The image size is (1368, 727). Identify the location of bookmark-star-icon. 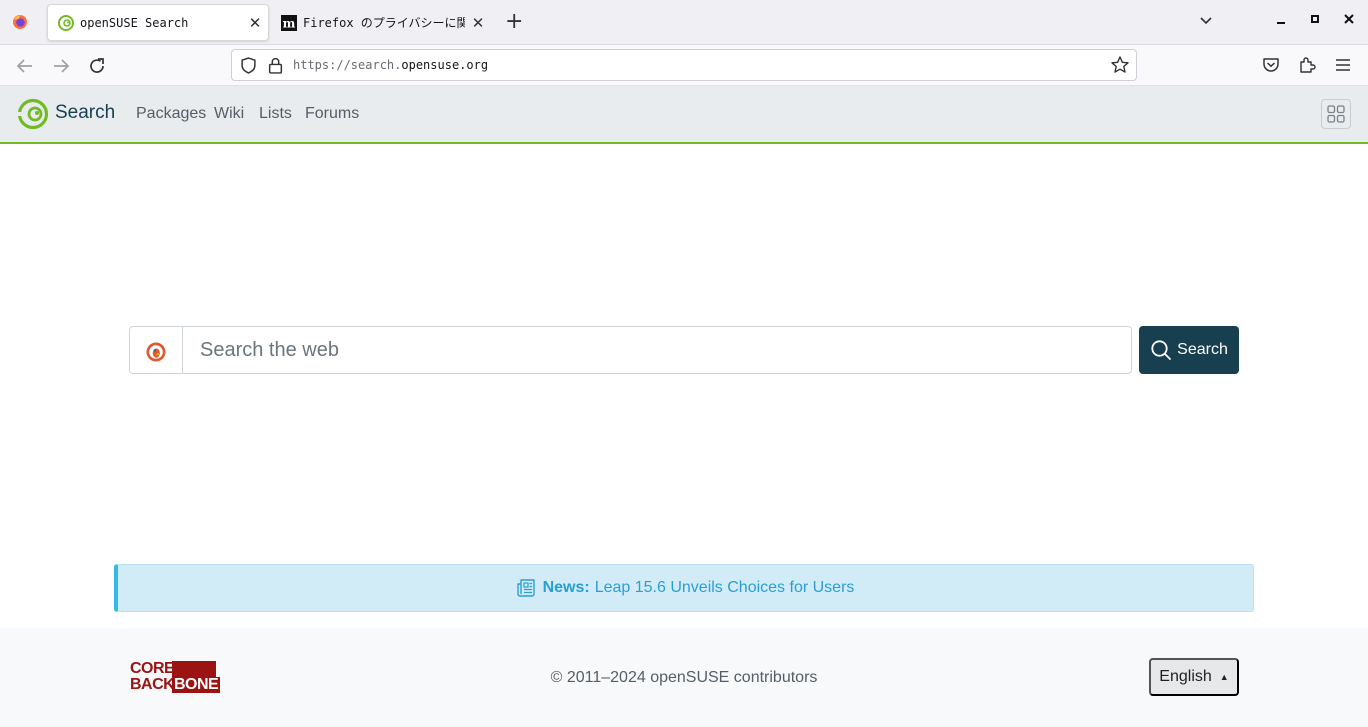
(1120, 65).